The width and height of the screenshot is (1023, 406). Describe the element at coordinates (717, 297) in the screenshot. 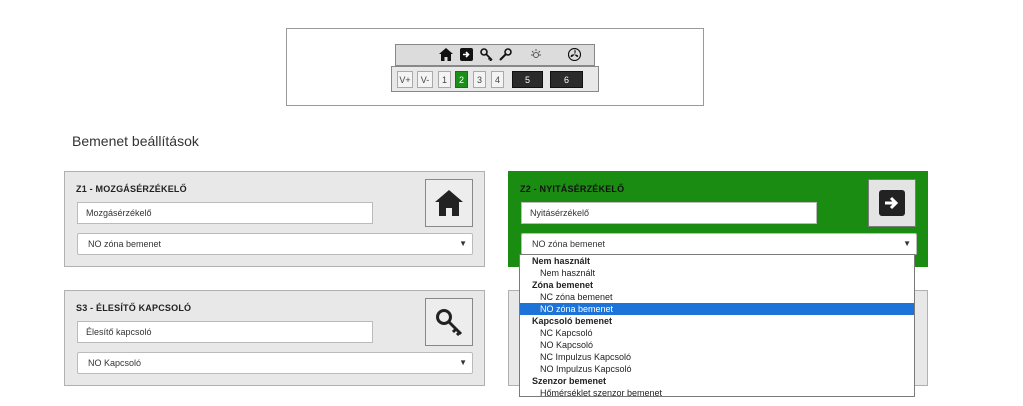

I see `dropdown-option: NC zóna bemenet` at that location.